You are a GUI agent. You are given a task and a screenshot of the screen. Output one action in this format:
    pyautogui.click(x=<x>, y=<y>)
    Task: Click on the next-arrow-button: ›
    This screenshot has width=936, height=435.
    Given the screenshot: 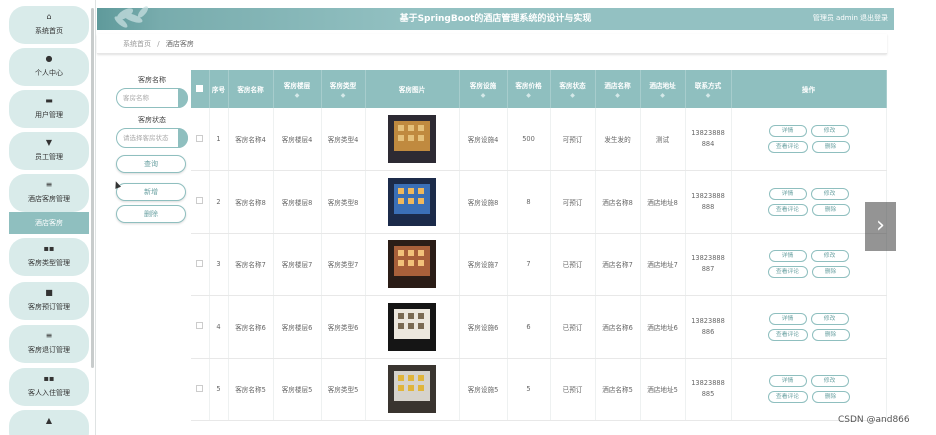 What is the action you would take?
    pyautogui.click(x=880, y=226)
    